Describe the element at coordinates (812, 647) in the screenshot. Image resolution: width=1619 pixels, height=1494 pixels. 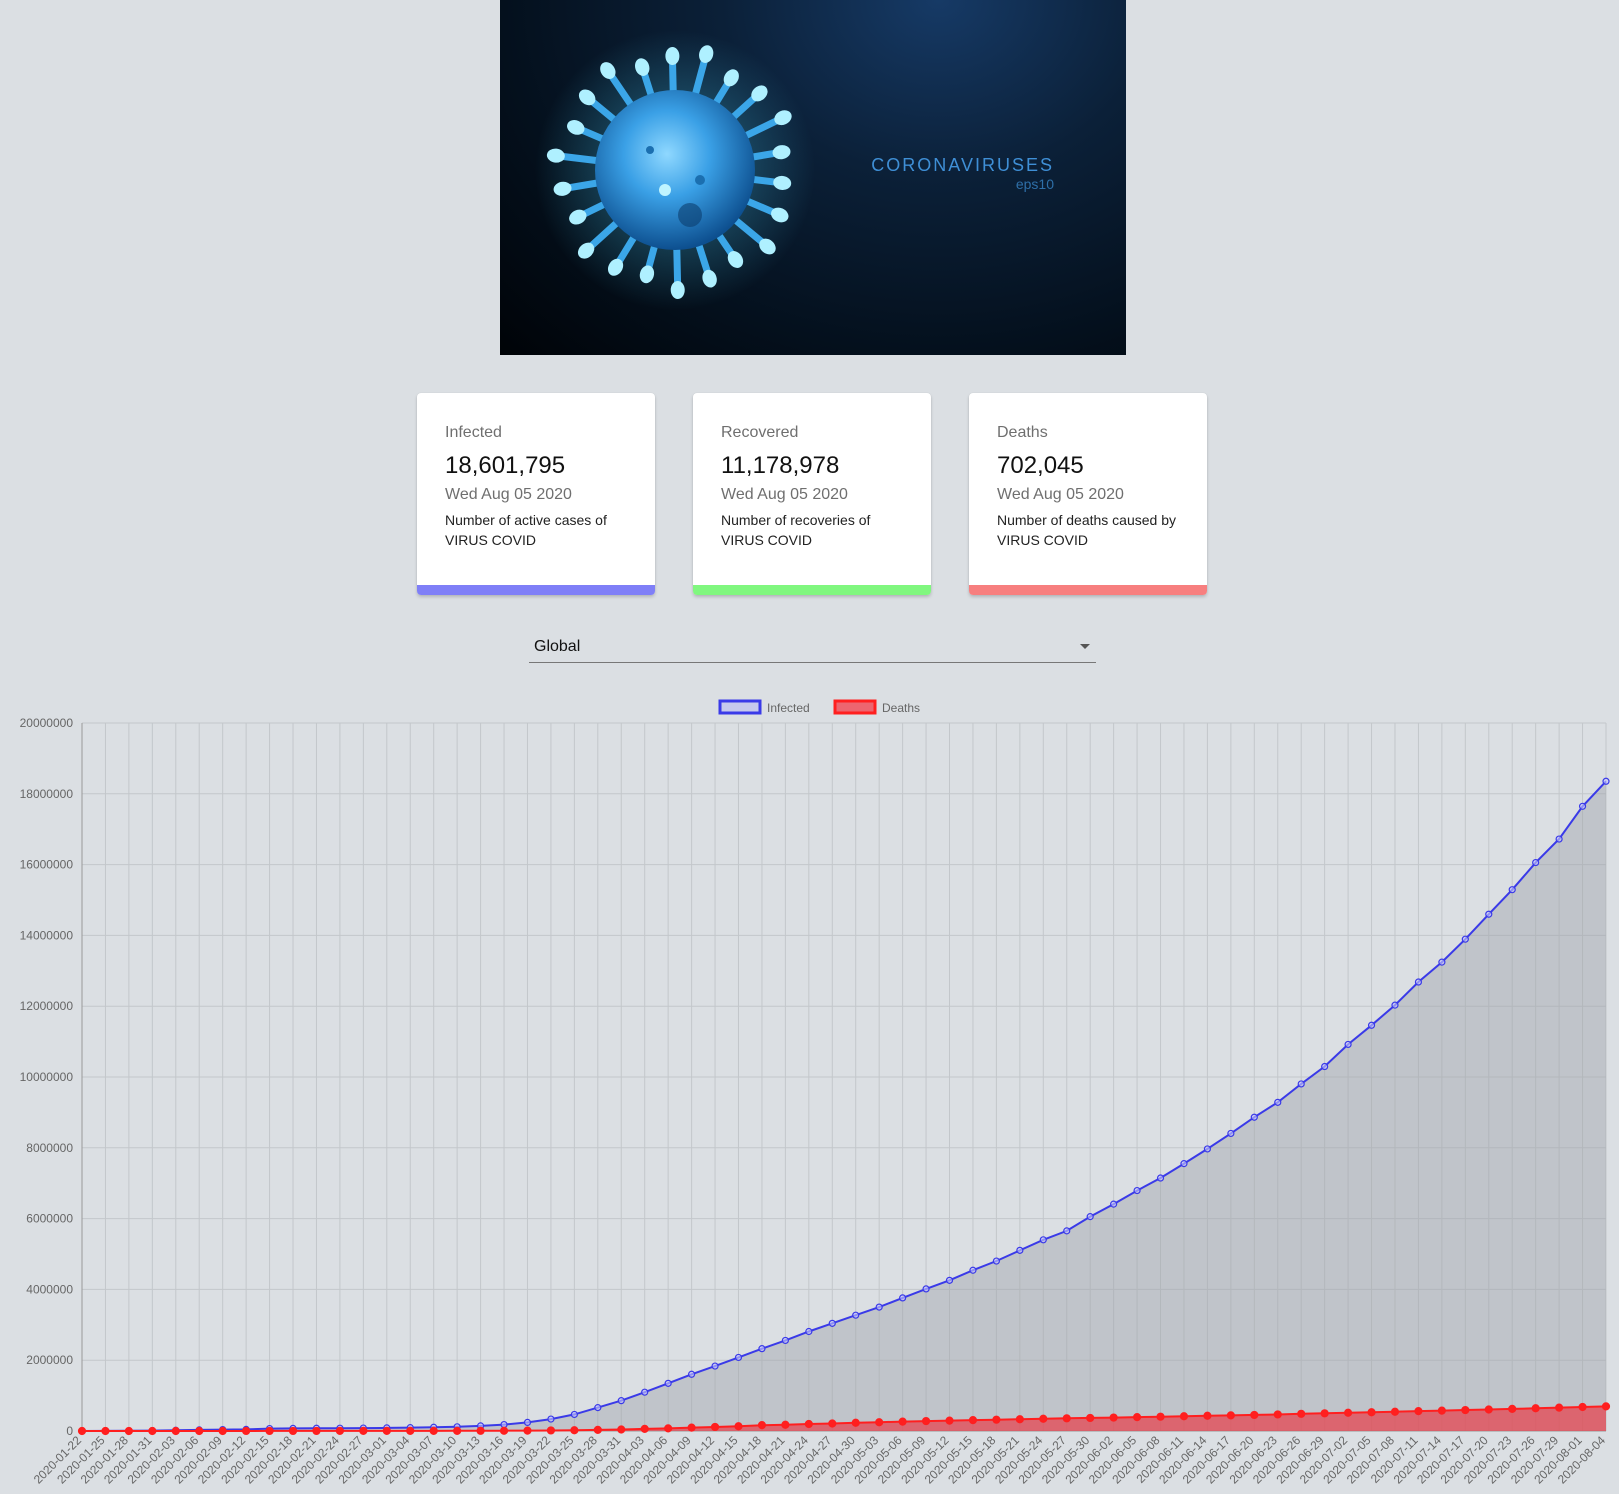
I see `country-select: Global` at that location.